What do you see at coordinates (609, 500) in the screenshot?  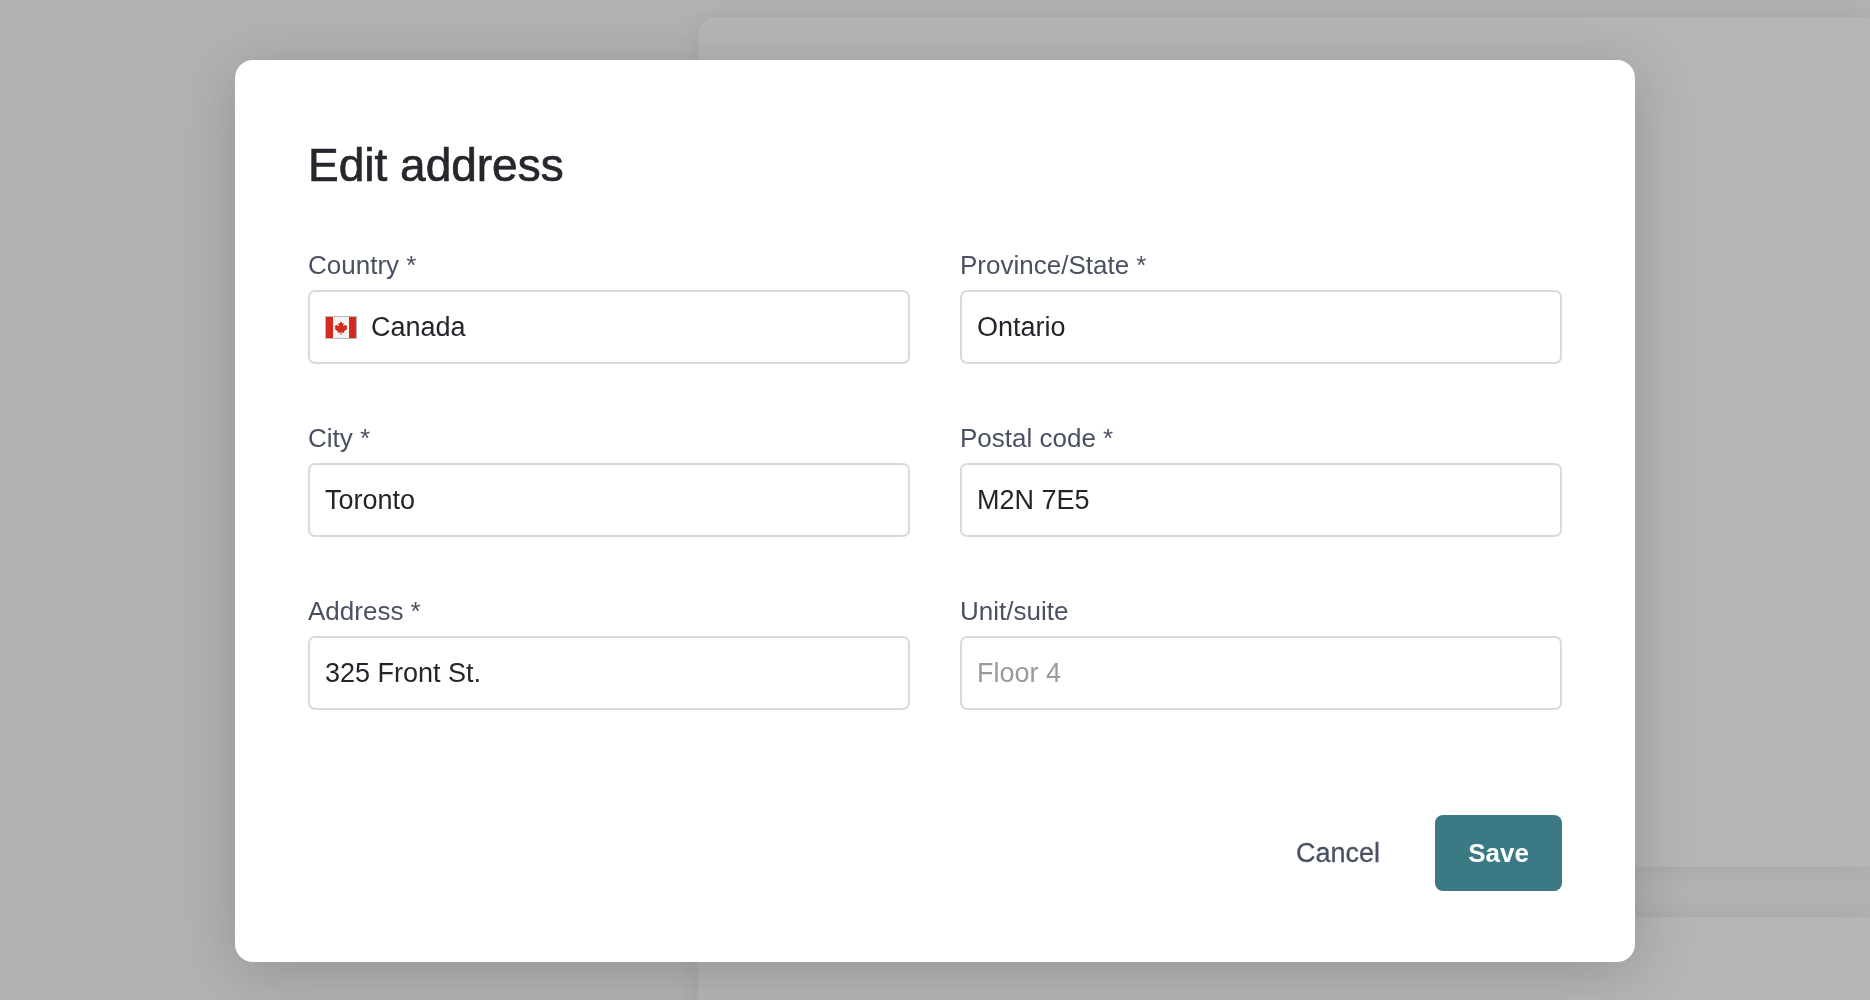 I see `input-field: Toronto` at bounding box center [609, 500].